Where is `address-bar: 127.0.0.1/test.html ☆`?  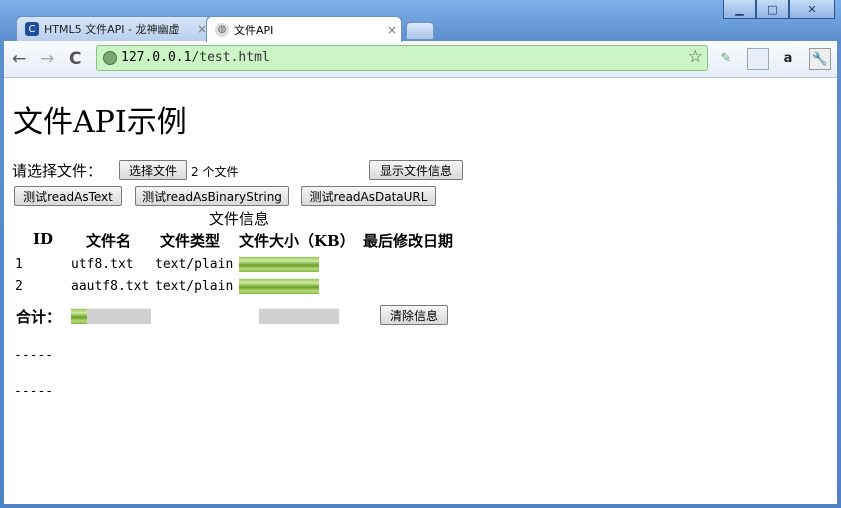 address-bar: 127.0.0.1/test.html ☆ is located at coordinates (402, 58).